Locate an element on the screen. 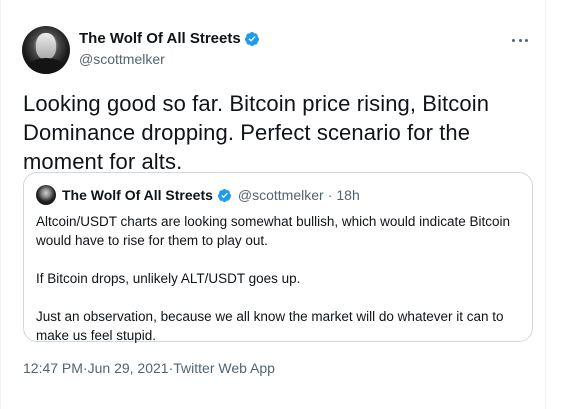 The width and height of the screenshot is (570, 409). avatar-face is located at coordinates (46, 46).